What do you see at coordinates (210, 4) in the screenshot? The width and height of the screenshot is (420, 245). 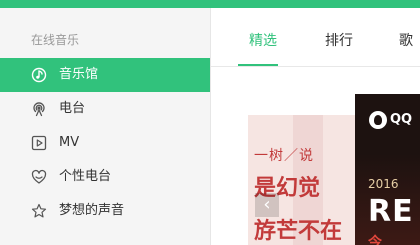 I see `top-accent-bar` at bounding box center [210, 4].